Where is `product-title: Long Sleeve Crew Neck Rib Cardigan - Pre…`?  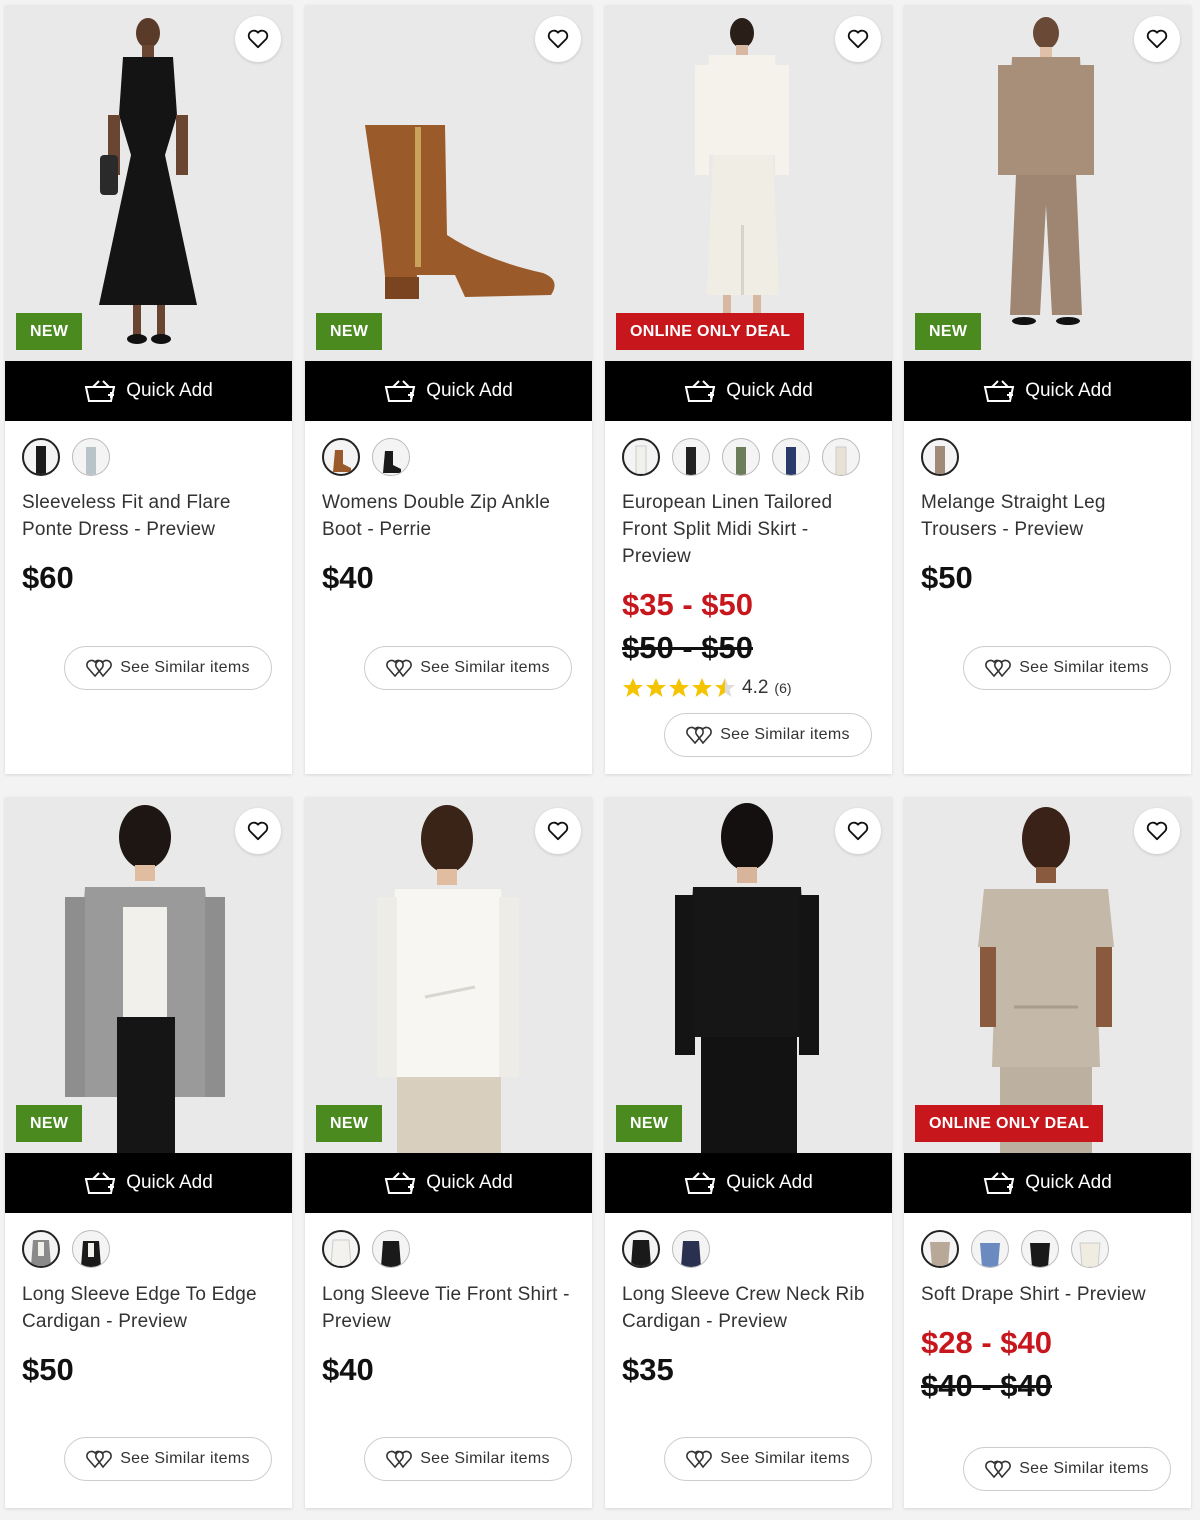
product-title: Long Sleeve Crew Neck Rib Cardigan - Pre… is located at coordinates (749, 1308).